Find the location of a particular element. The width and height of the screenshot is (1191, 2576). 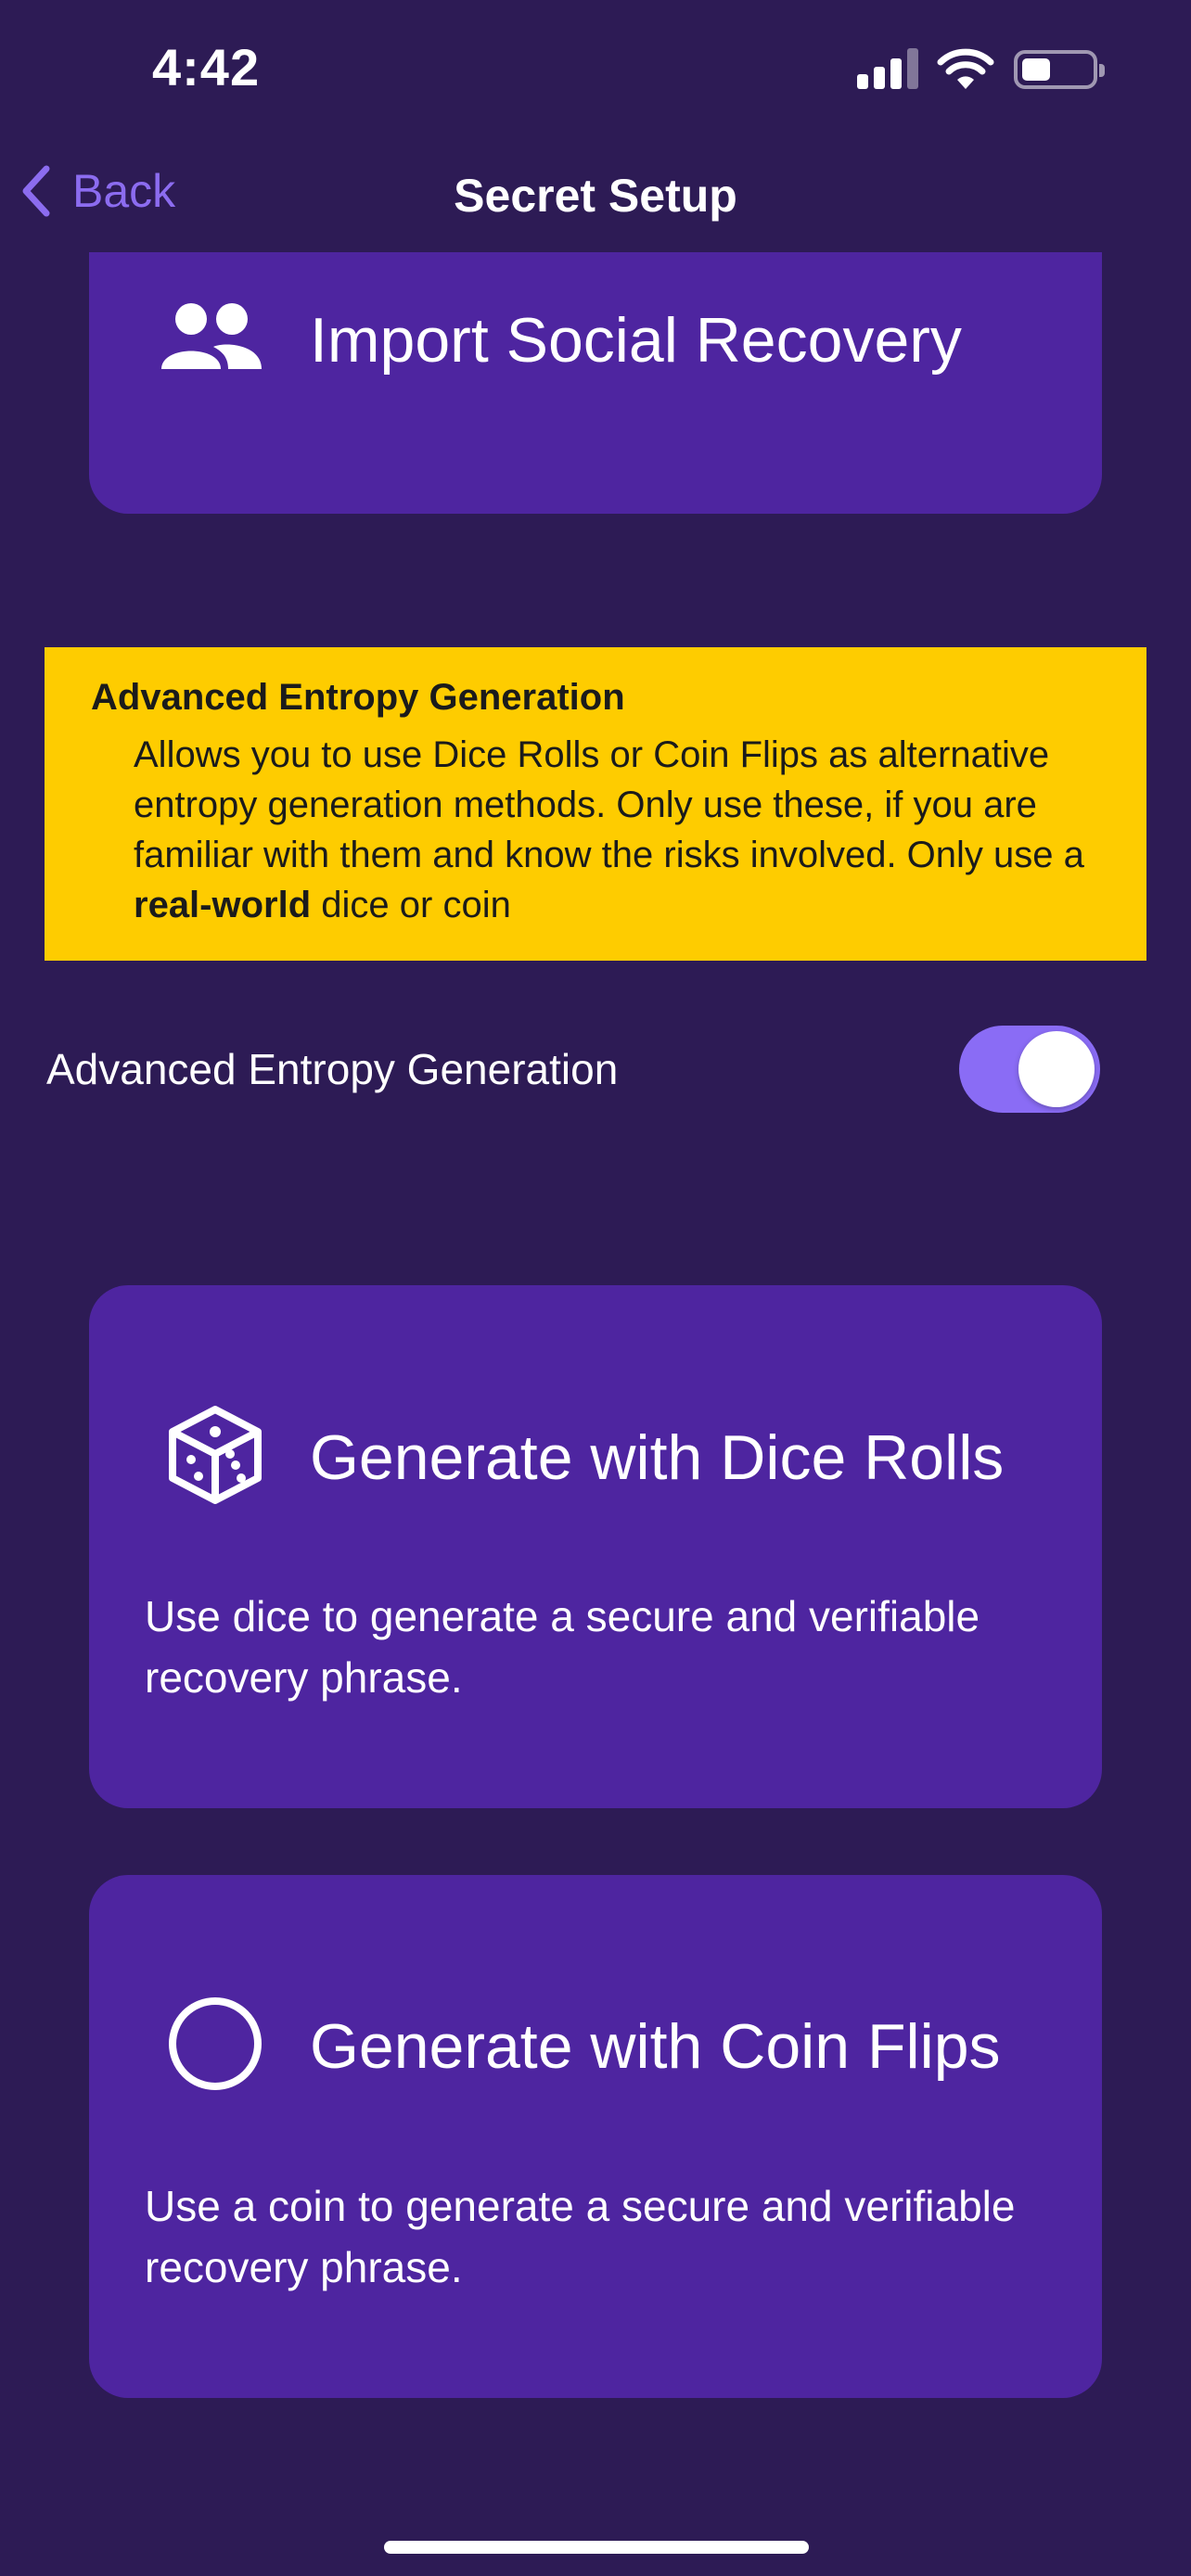

status-time: 4:42 is located at coordinates (206, 67).